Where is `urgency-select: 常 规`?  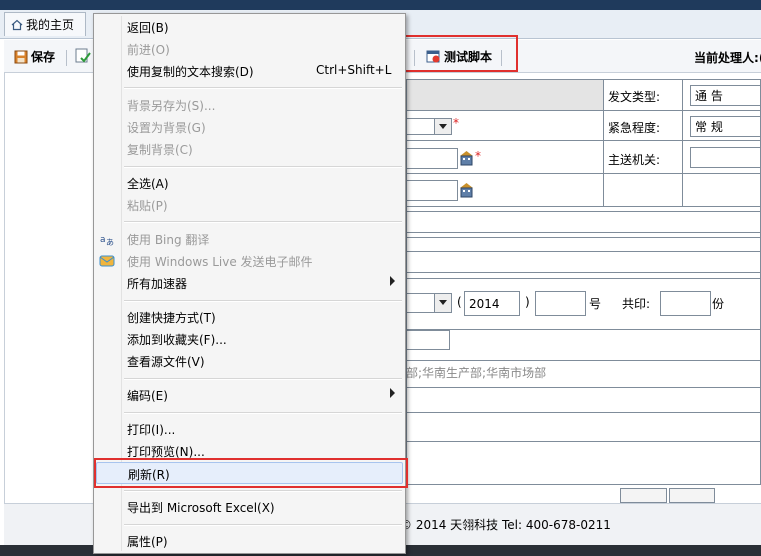 urgency-select: 常 规 is located at coordinates (725, 126).